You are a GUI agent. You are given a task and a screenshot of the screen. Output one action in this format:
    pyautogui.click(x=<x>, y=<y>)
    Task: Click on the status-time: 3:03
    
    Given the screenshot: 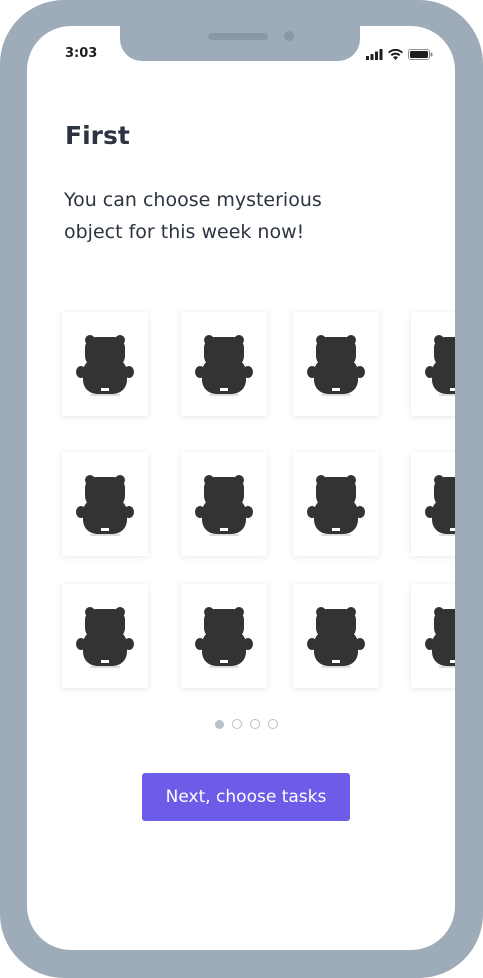 What is the action you would take?
    pyautogui.click(x=81, y=53)
    